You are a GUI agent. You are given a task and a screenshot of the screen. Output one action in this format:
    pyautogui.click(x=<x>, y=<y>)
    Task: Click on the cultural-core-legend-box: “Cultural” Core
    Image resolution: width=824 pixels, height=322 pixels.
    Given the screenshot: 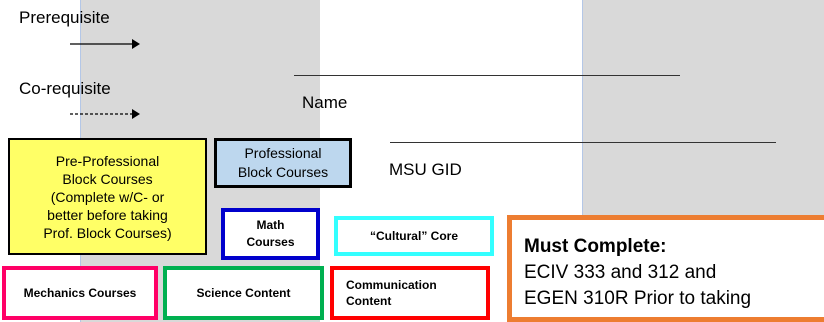 What is the action you would take?
    pyautogui.click(x=414, y=236)
    